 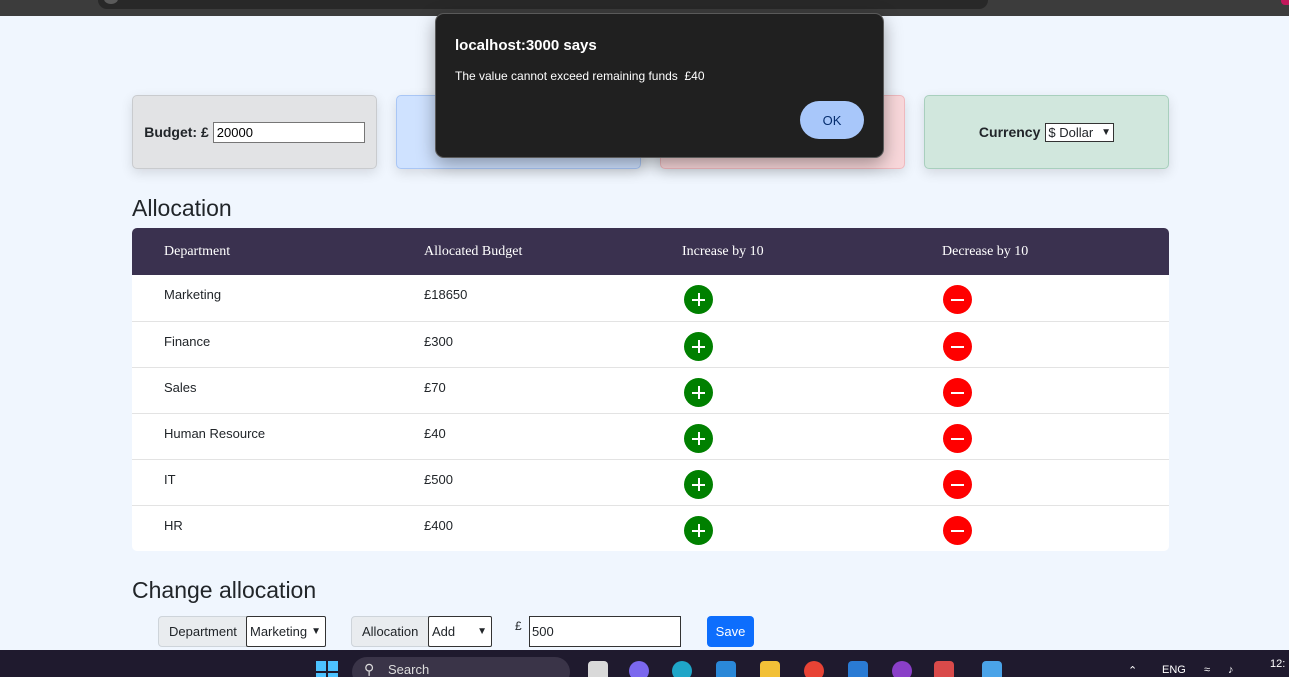 What do you see at coordinates (202, 631) in the screenshot?
I see `department-label: Department` at bounding box center [202, 631].